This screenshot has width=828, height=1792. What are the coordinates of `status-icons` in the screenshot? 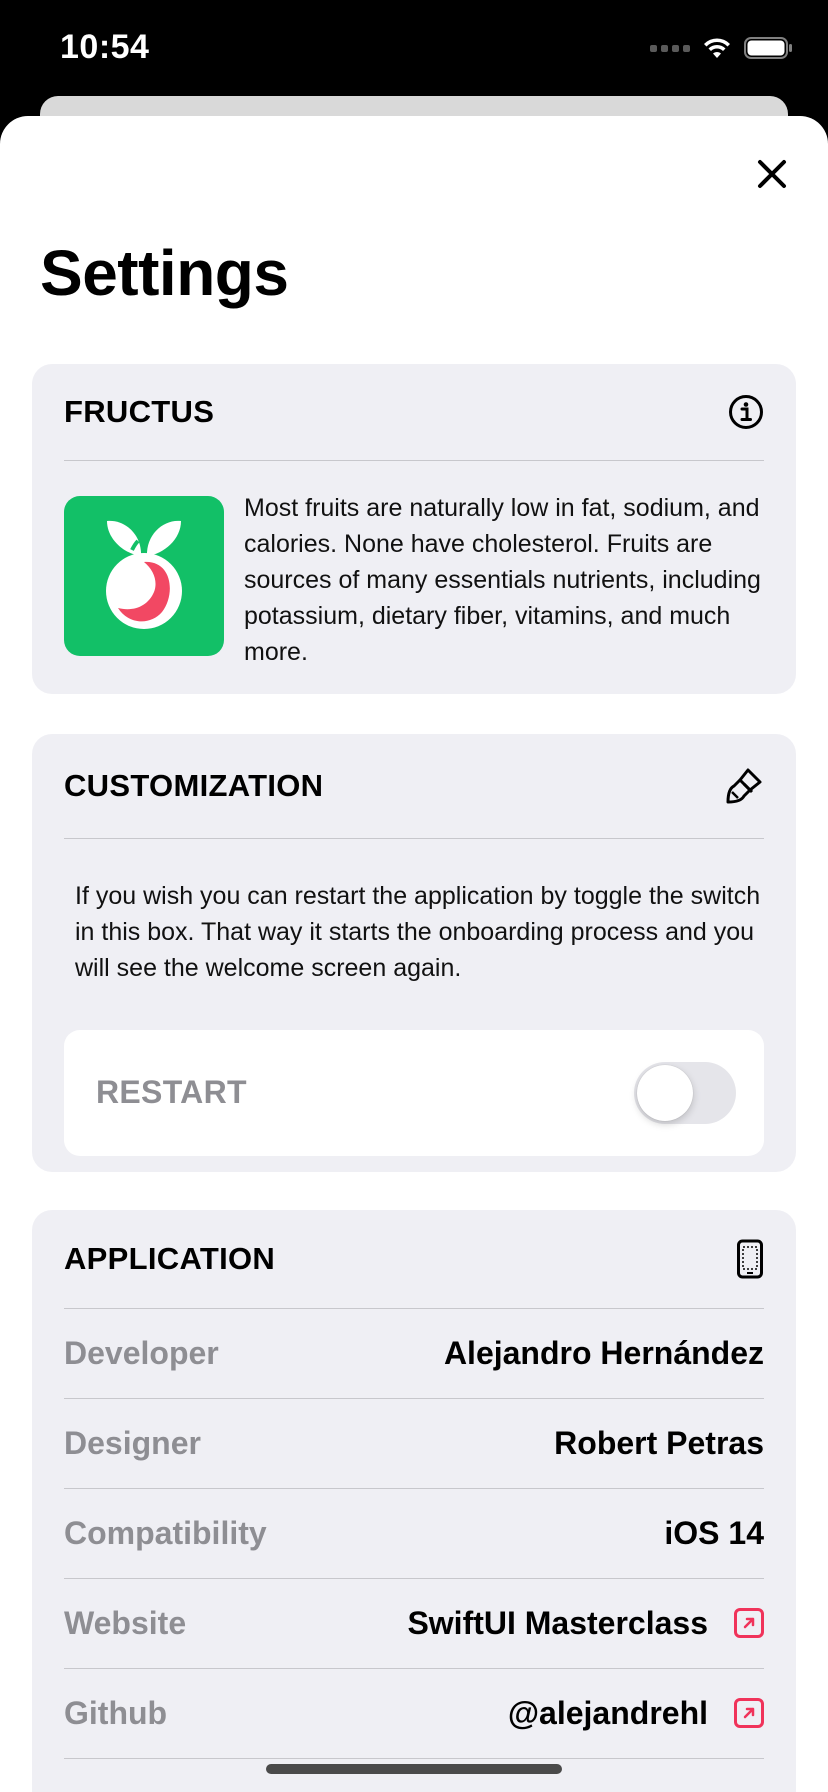 It's located at (722, 48).